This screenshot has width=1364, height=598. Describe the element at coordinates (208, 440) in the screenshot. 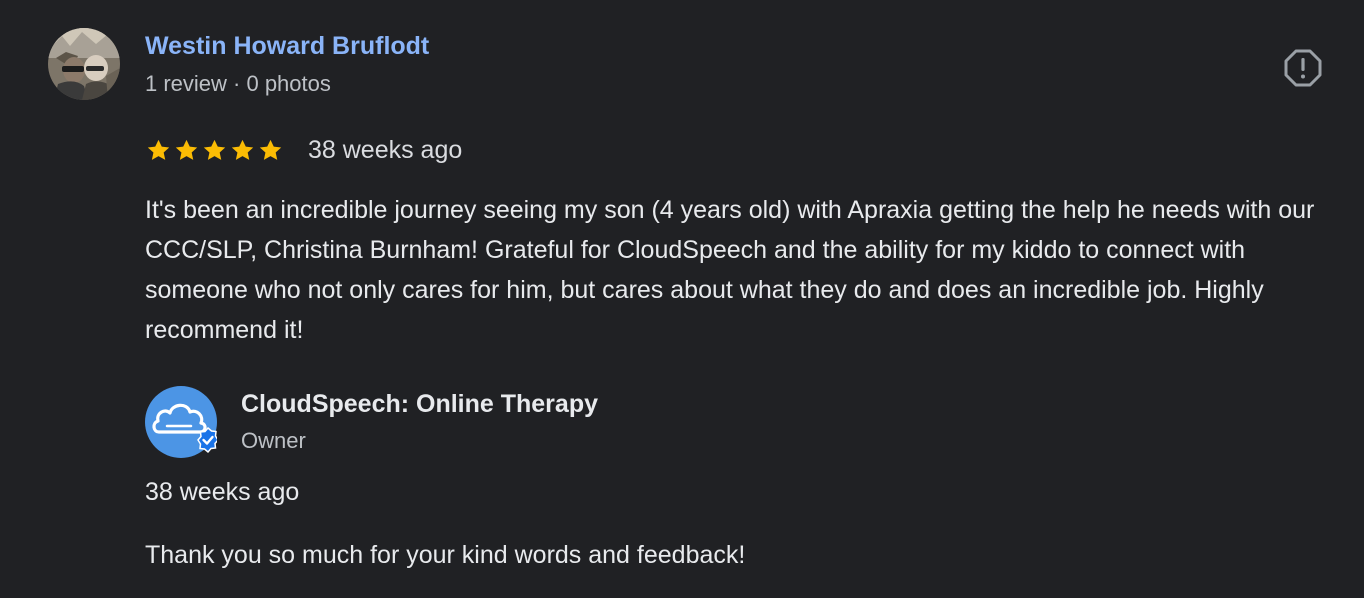

I see `verified-badge-icon` at that location.